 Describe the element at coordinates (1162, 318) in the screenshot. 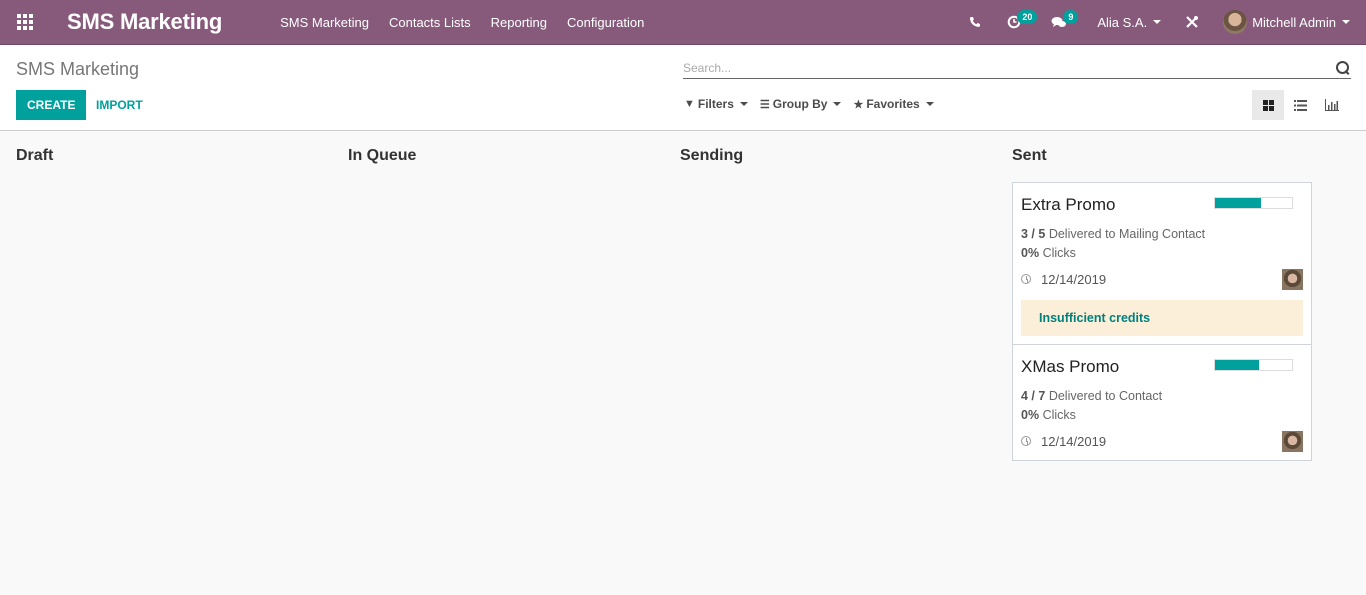

I see `insufficient-credits-alert: Insufficient credits` at that location.